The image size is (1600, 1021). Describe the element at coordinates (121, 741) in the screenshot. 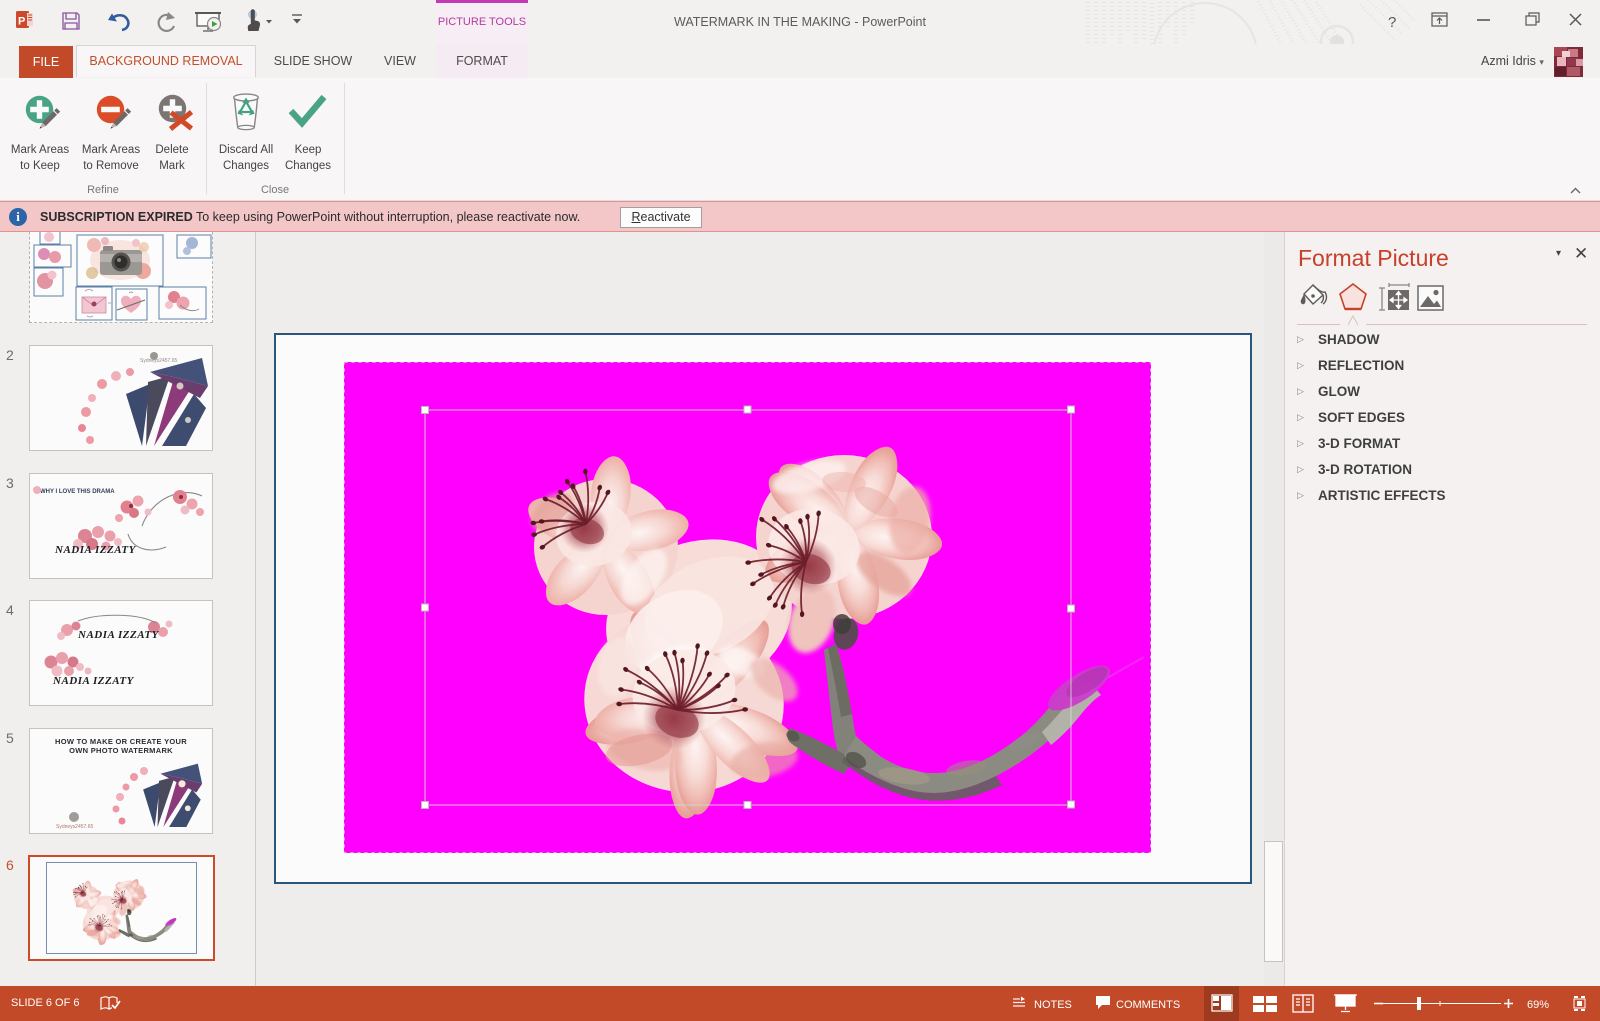

I see `svg-text: HOW TO MAKE OR CREATE YOUR` at that location.